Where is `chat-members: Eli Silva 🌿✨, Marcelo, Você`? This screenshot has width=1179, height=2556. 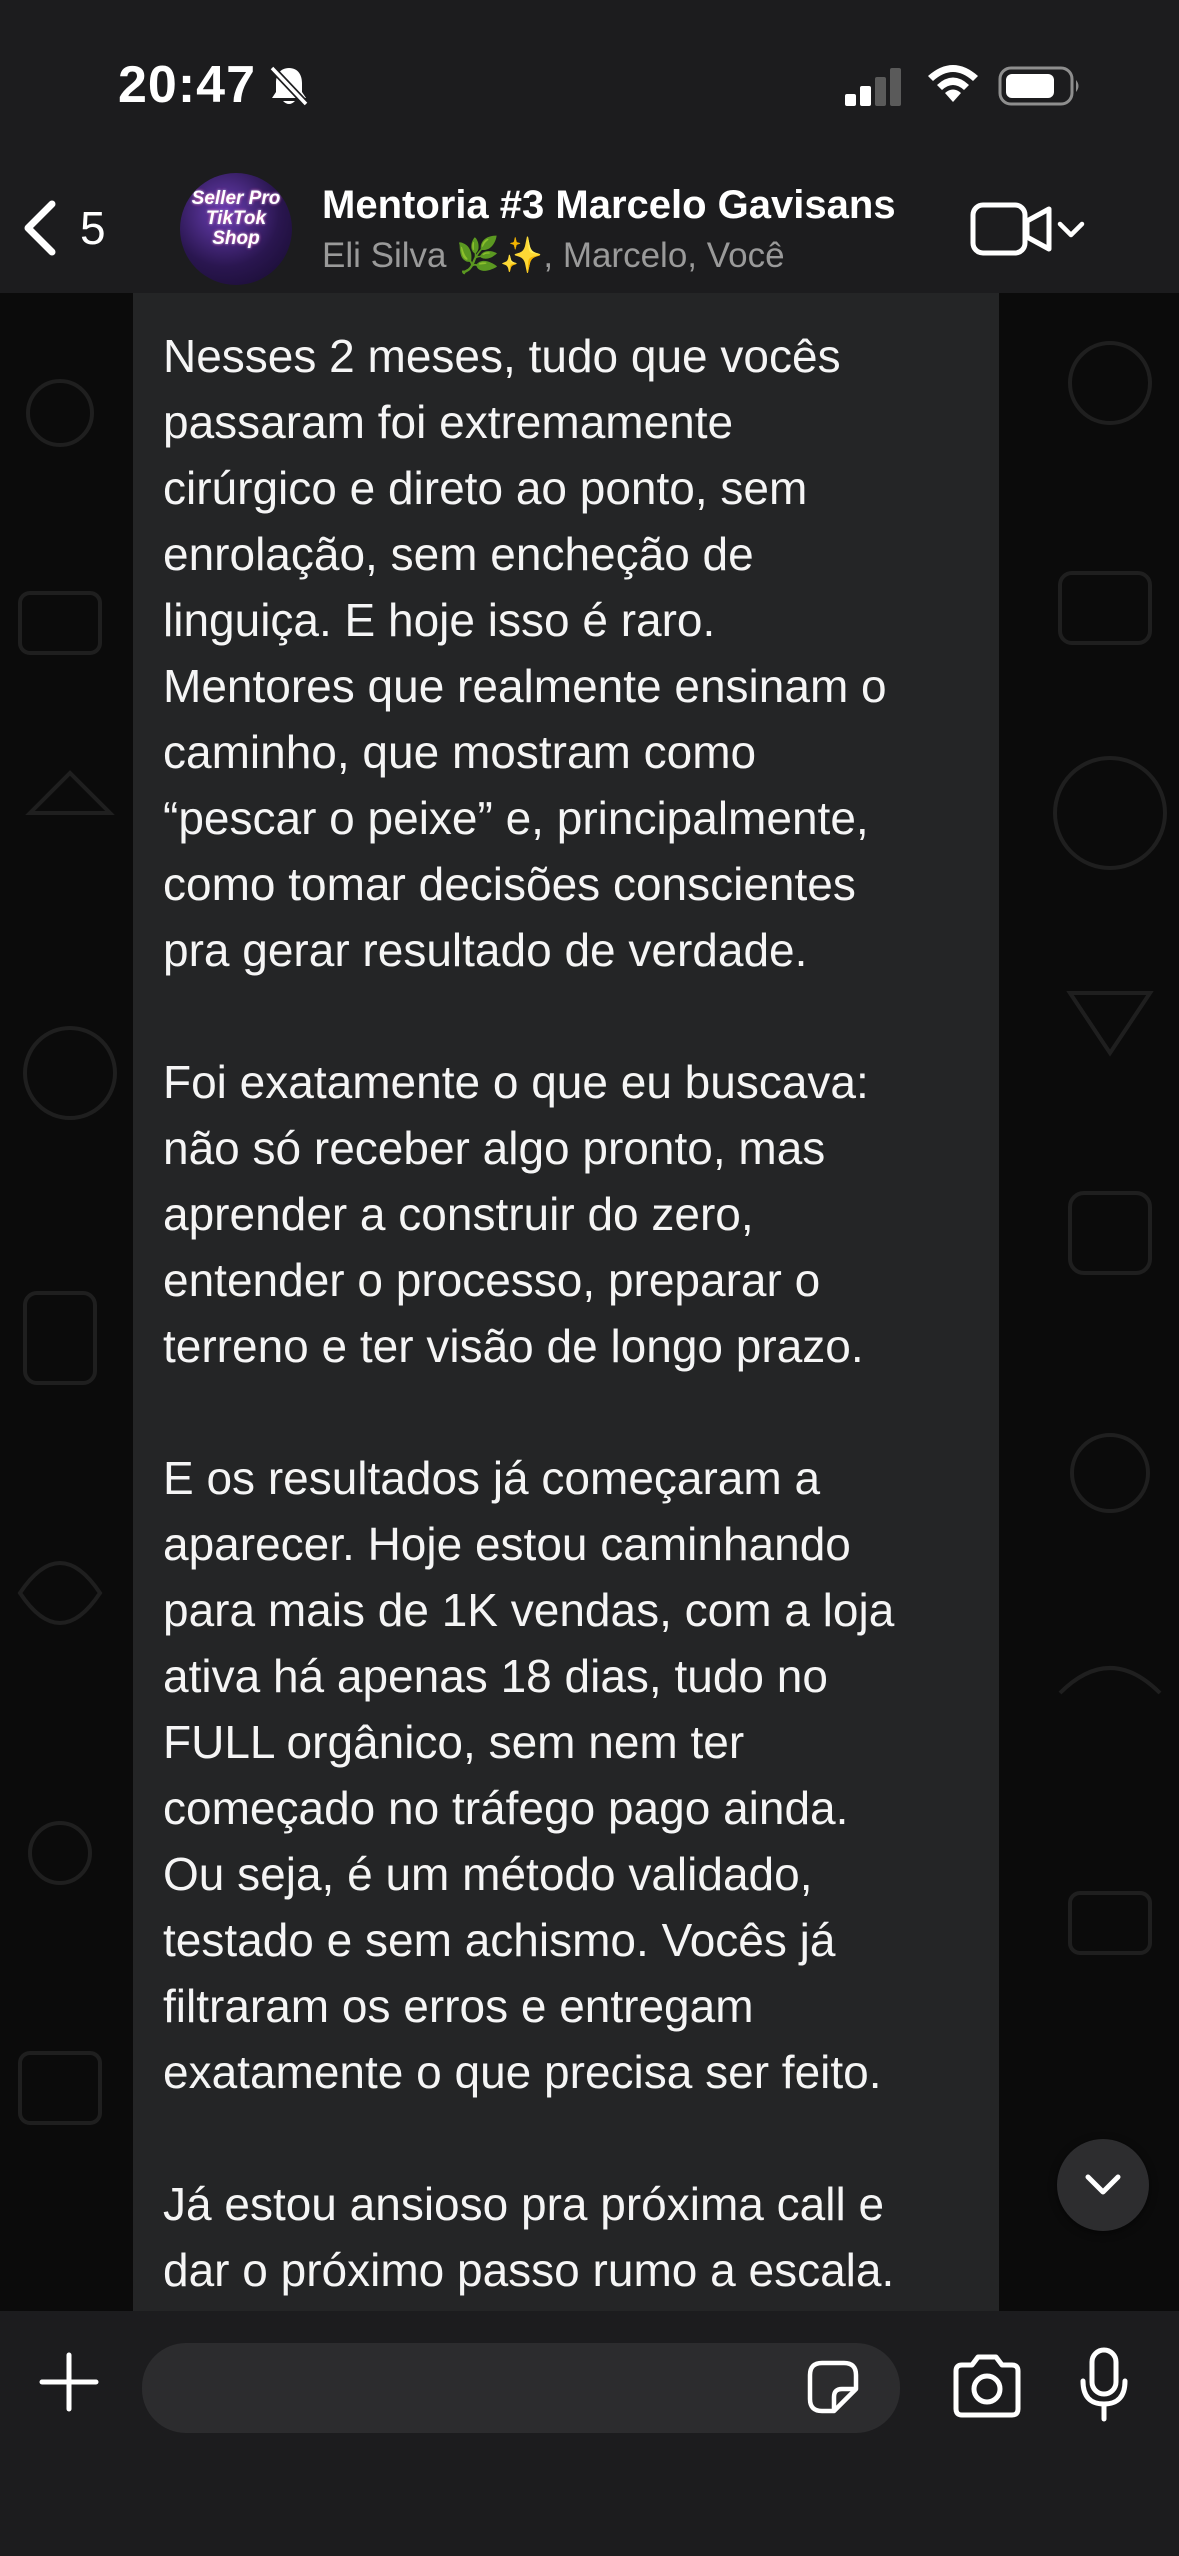
chat-members: Eli Silva 🌿✨, Marcelo, Você is located at coordinates (553, 255).